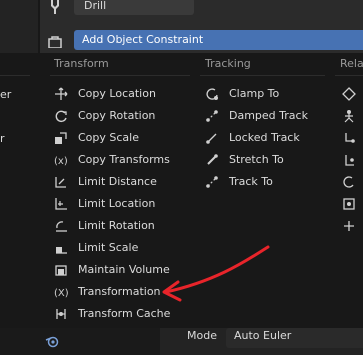 The height and width of the screenshot is (355, 363). I want to click on armature-icon, so click(349, 116).